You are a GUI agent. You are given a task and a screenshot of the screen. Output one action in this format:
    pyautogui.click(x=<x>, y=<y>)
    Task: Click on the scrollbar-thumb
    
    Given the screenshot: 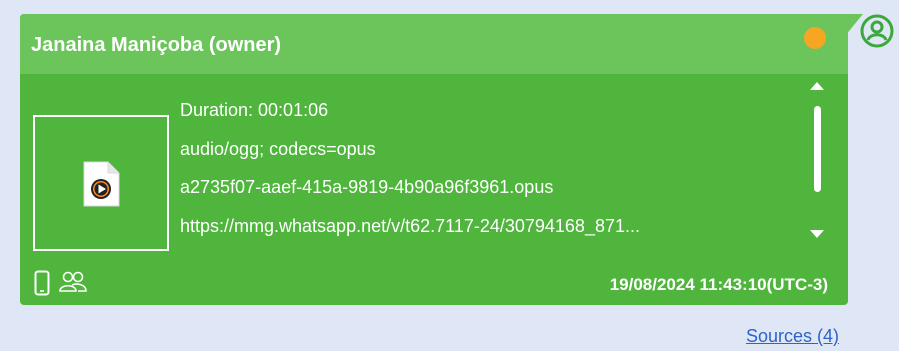 What is the action you would take?
    pyautogui.click(x=817, y=149)
    